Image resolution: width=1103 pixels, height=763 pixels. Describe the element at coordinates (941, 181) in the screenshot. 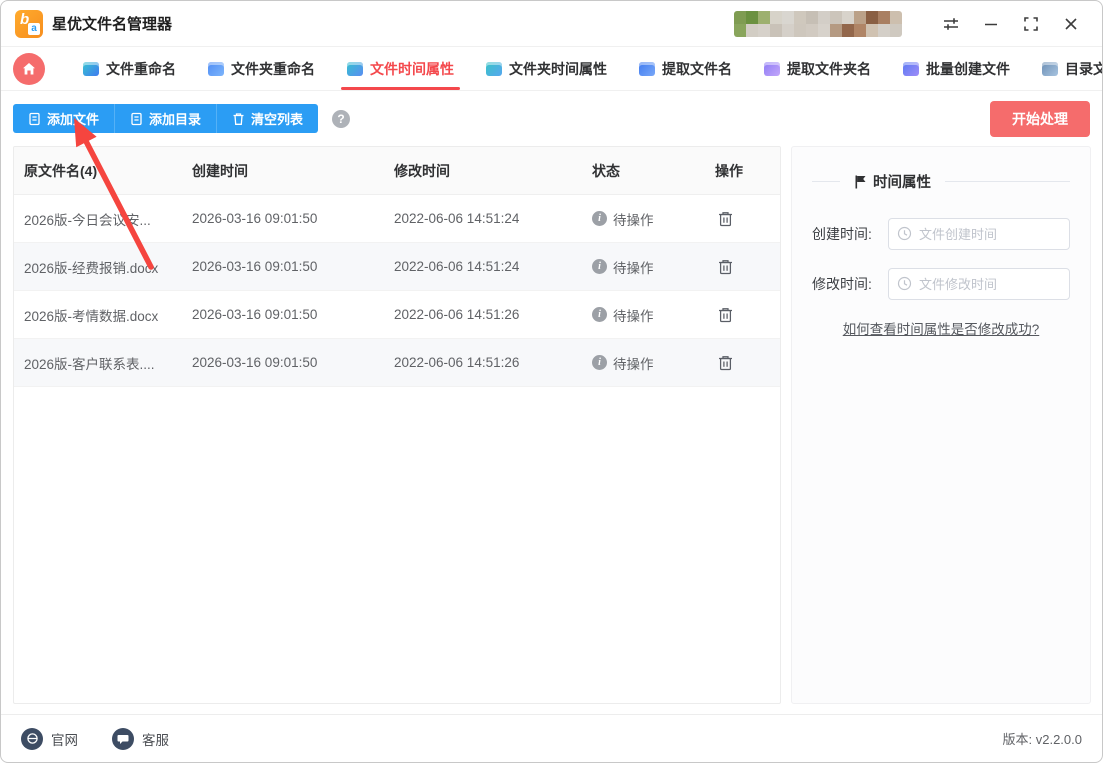

I see `panel-title-row: 时间属性` at that location.